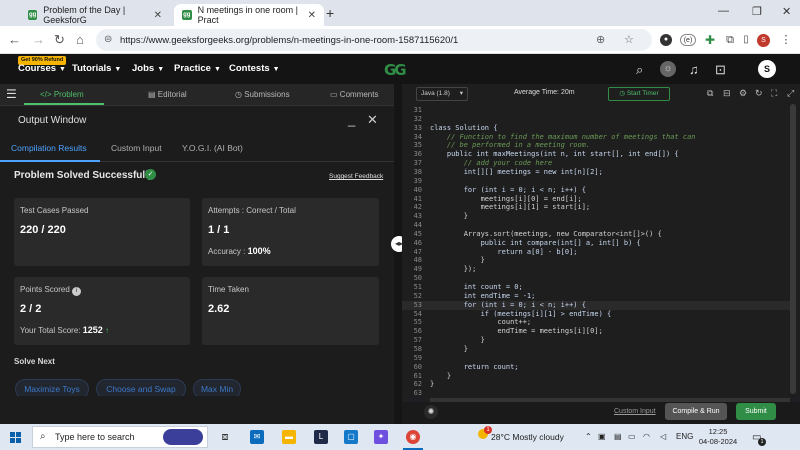  I want to click on tab-yogi-ai-bot: Y.O.G.I. (AI Bot), so click(212, 148).